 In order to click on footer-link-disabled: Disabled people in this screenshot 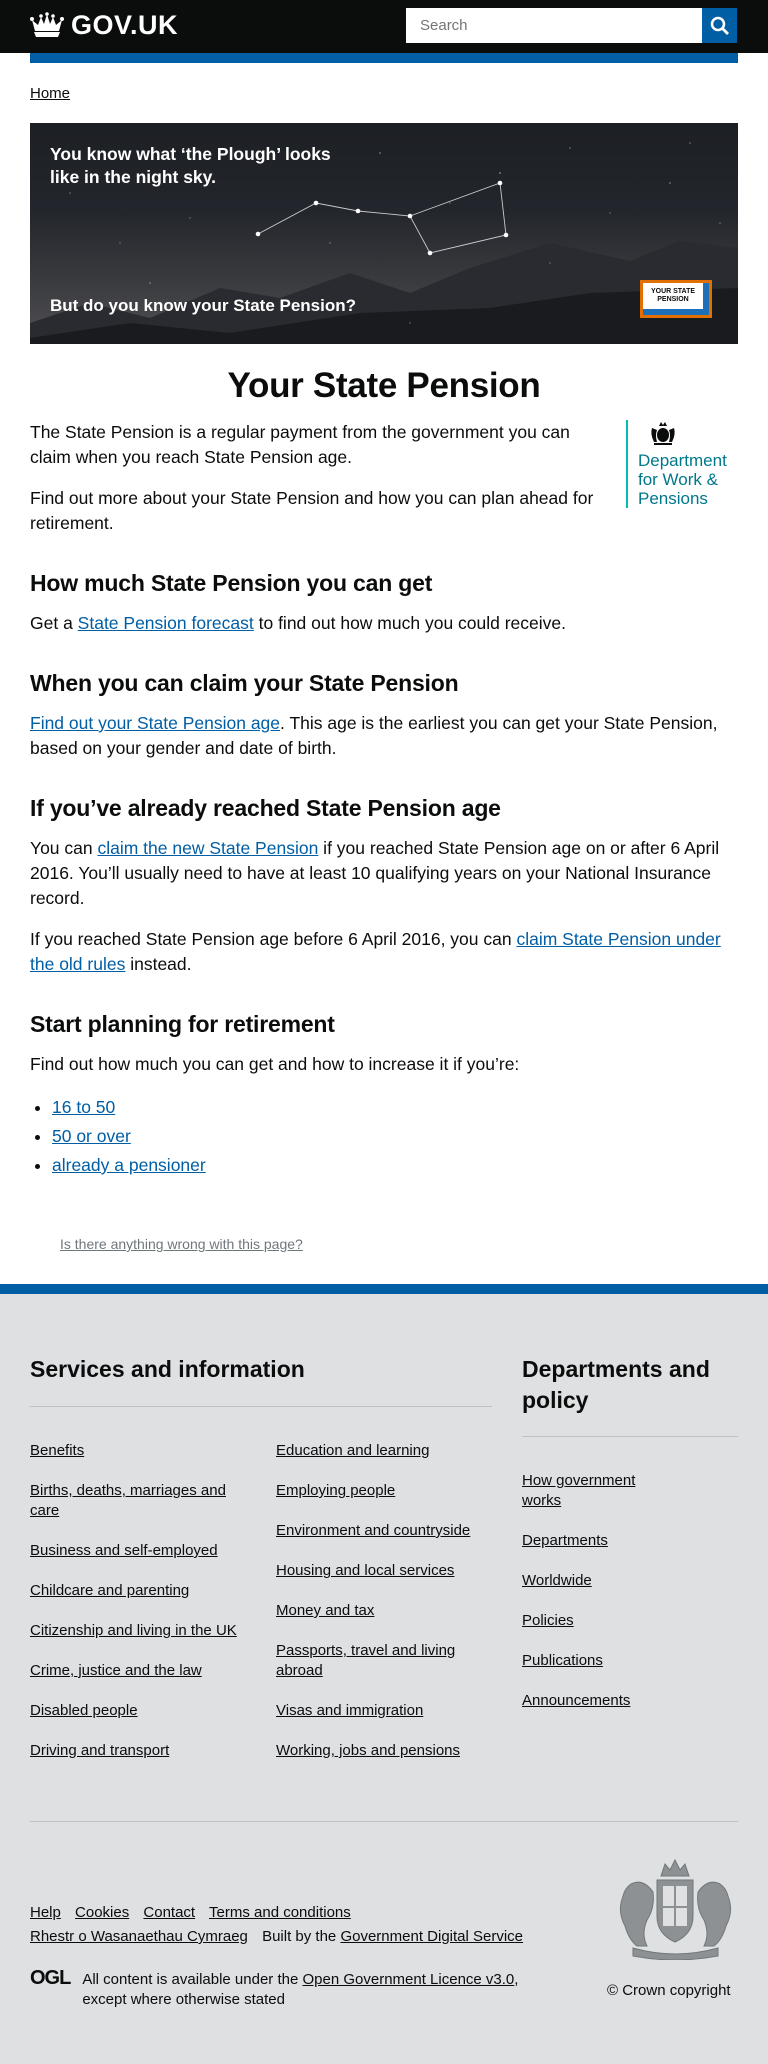, I will do `click(84, 1710)`.